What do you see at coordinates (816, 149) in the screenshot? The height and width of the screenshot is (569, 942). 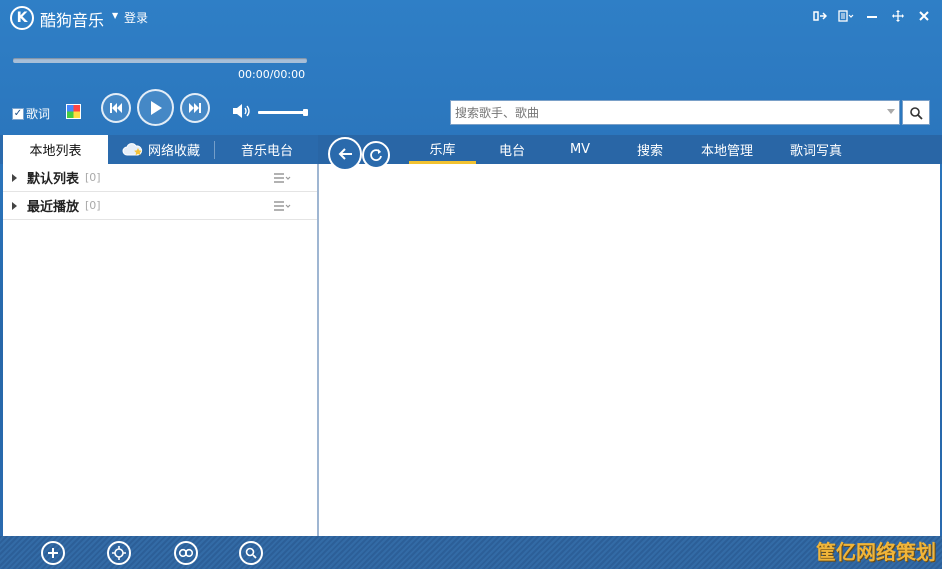 I see `tab-lyrics-photo: 歌词写真` at bounding box center [816, 149].